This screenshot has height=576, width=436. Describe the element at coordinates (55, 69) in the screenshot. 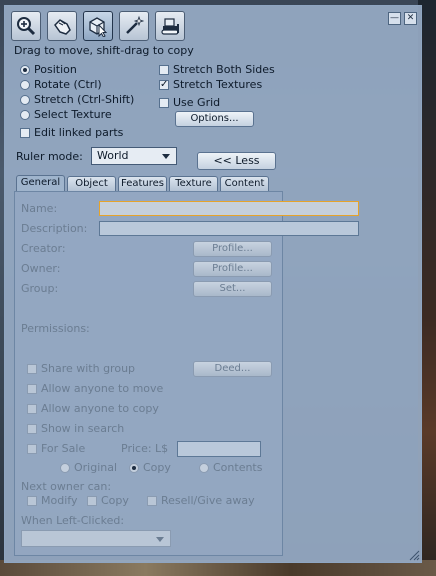

I see `position-label: Position` at that location.